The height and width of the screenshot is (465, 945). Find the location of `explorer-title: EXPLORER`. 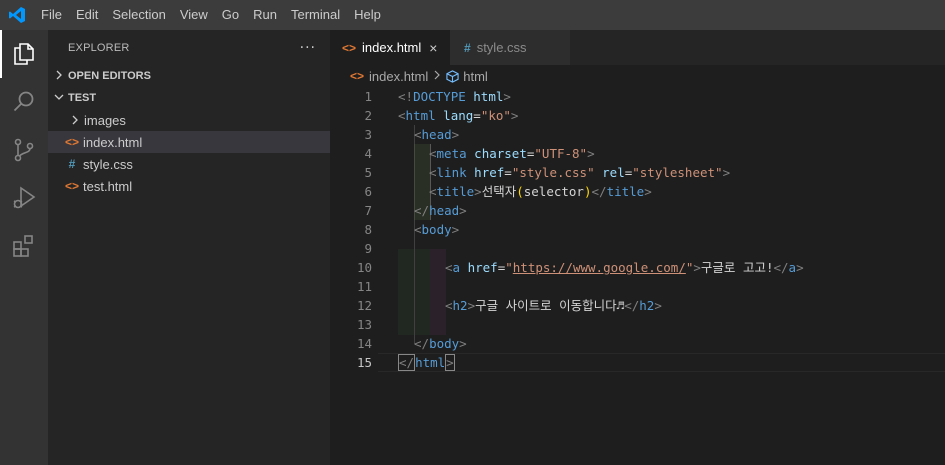

explorer-title: EXPLORER is located at coordinates (99, 47).